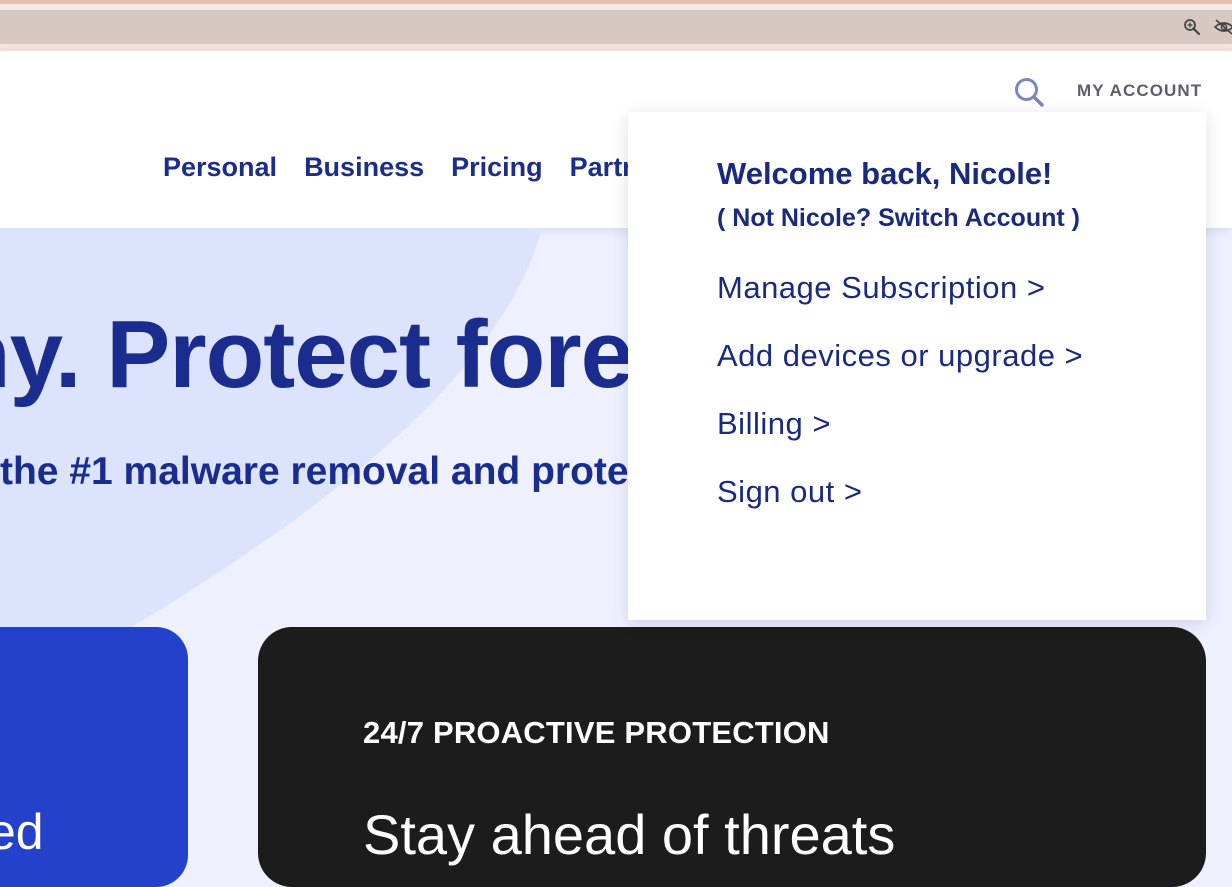 The height and width of the screenshot is (887, 1232). What do you see at coordinates (898, 218) in the screenshot?
I see `switch-account-link: ( Not Nicole? Switch Account )` at bounding box center [898, 218].